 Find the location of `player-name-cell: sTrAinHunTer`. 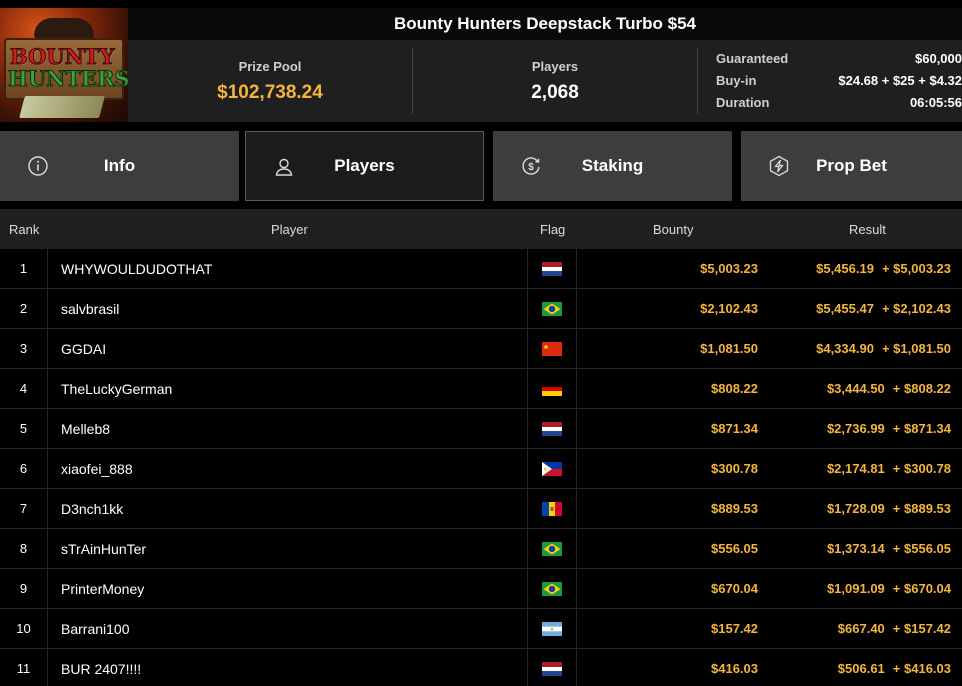

player-name-cell: sTrAinHunTer is located at coordinates (288, 548).